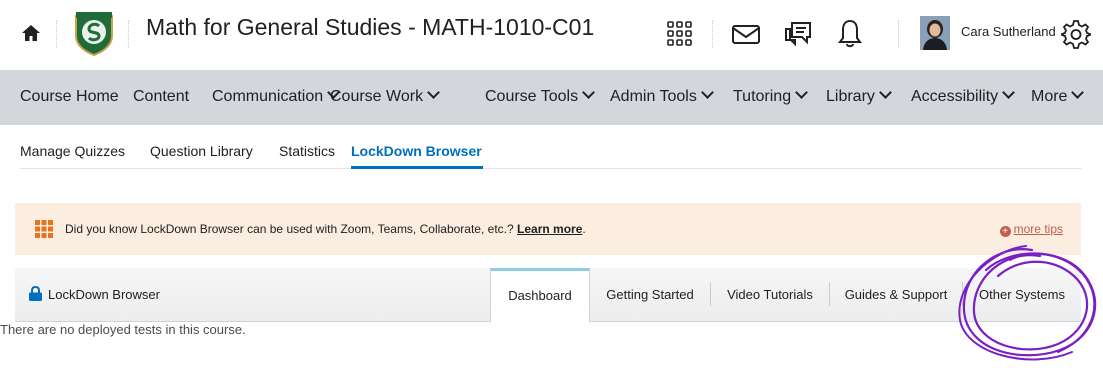 The height and width of the screenshot is (368, 1103). I want to click on nav-course-work: Course Work, so click(385, 96).